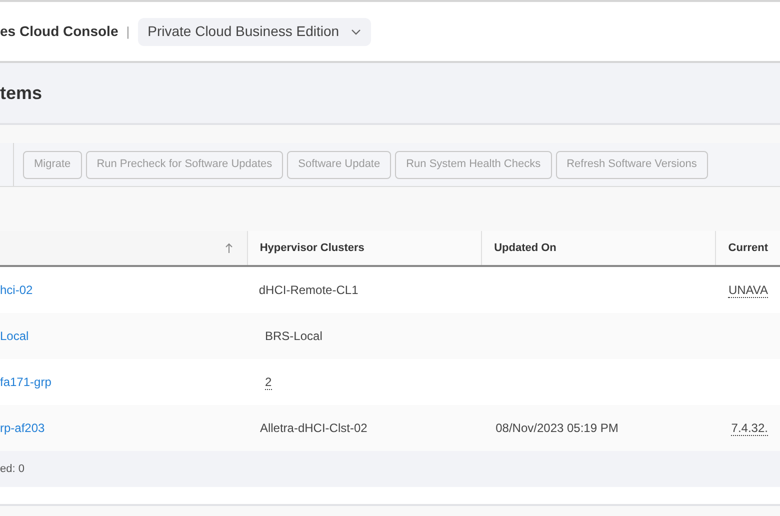 This screenshot has height=516, width=780. I want to click on table-cell: 7.4.32., so click(749, 428).